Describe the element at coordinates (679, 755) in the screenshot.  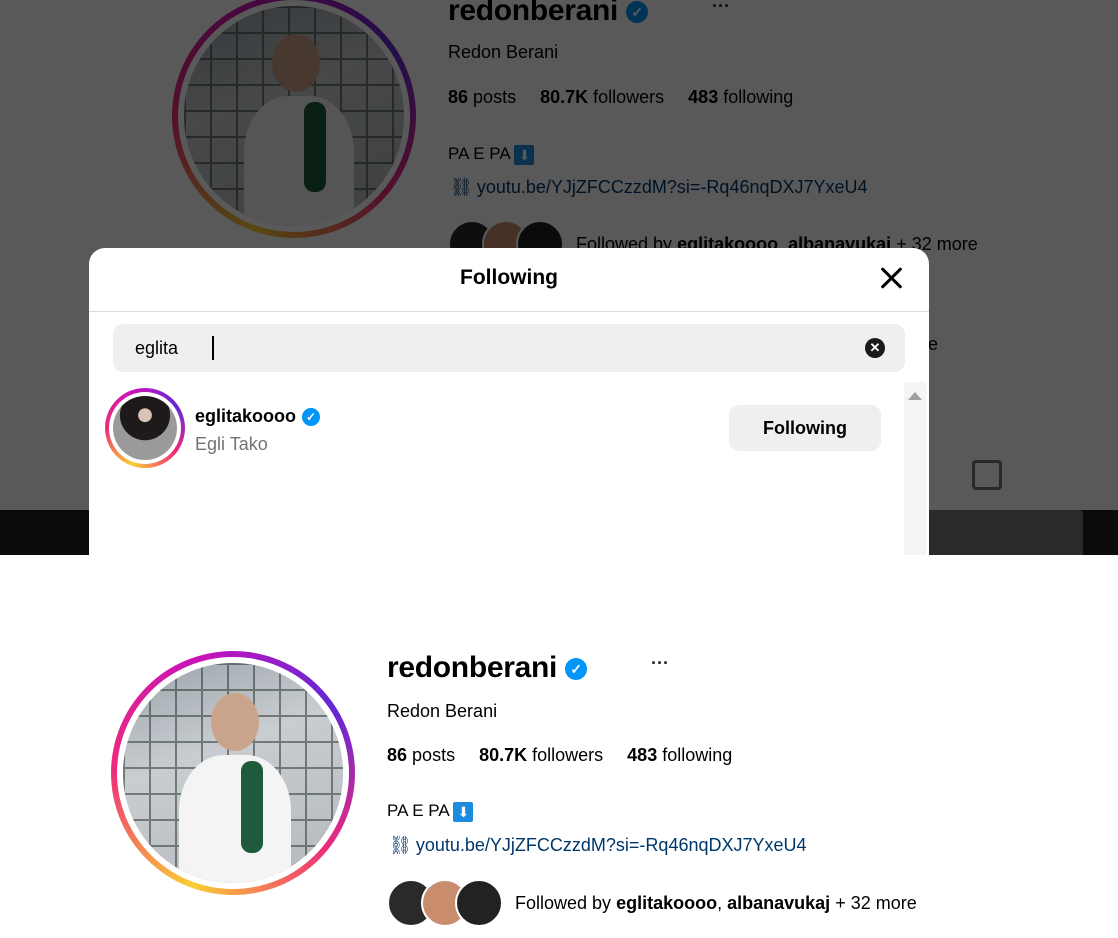
I see `following-stat: 483 following` at that location.